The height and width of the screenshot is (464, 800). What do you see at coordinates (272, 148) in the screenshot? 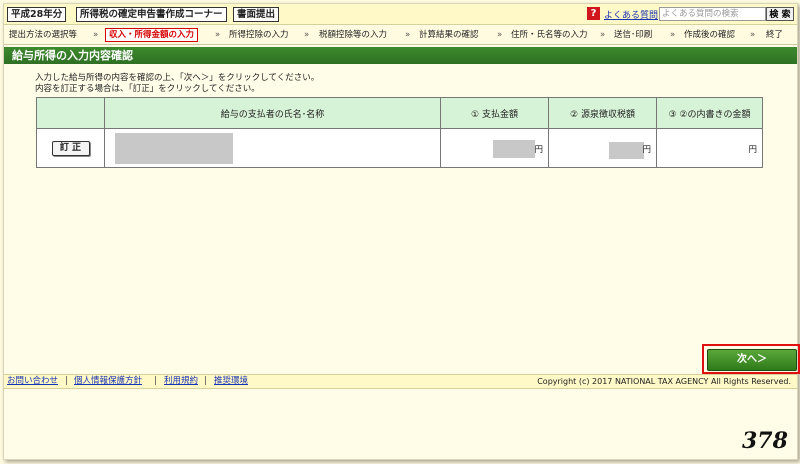
I see `payer-name-cell` at bounding box center [272, 148].